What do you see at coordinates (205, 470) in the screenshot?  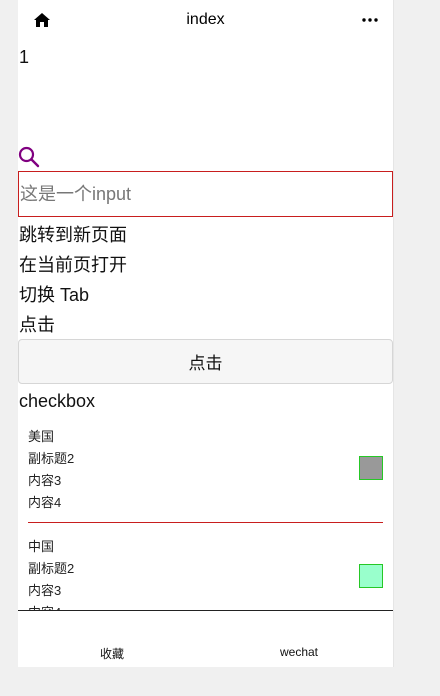 I see `list-item: 美国 副标题2 内容3 内容4` at bounding box center [205, 470].